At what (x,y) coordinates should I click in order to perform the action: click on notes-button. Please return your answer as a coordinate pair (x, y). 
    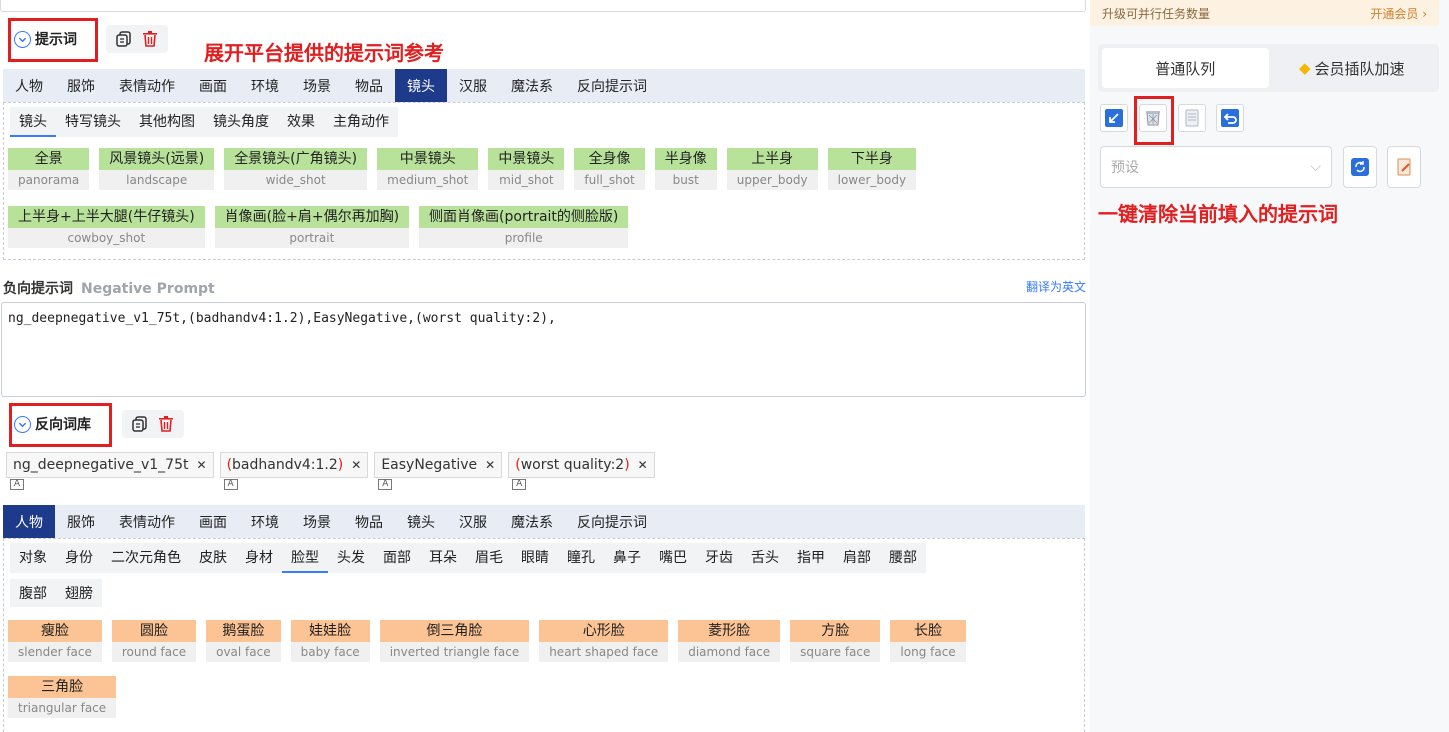
    Looking at the image, I should click on (1192, 118).